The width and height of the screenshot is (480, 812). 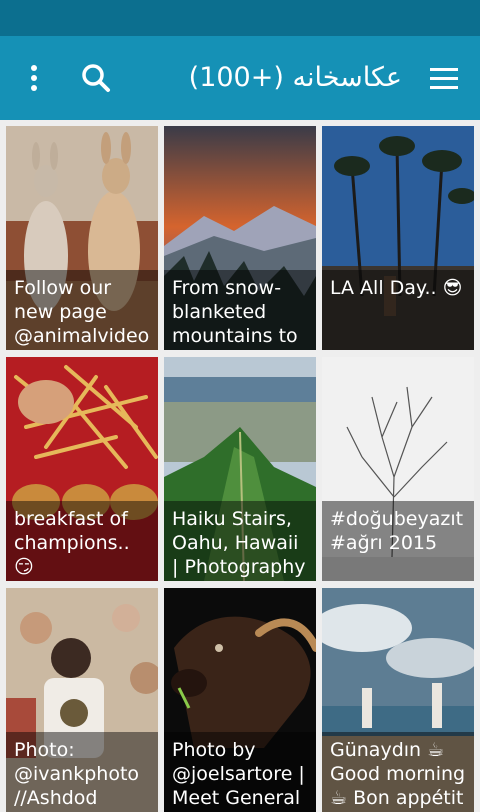 What do you see at coordinates (82, 238) in the screenshot?
I see `photo-tile: Follow our new page @animalvideo` at bounding box center [82, 238].